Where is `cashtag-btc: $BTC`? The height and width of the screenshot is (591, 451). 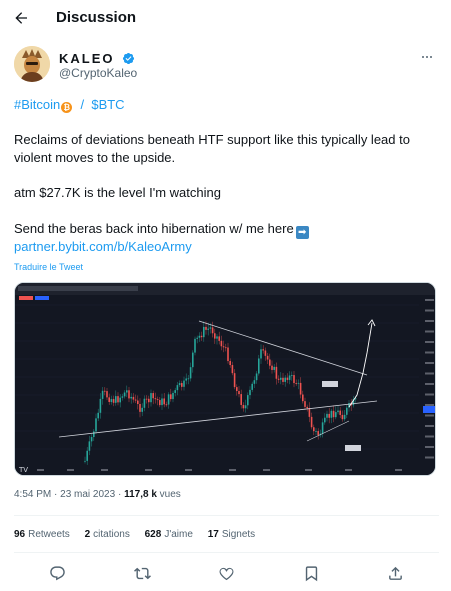 cashtag-btc: $BTC is located at coordinates (107, 104).